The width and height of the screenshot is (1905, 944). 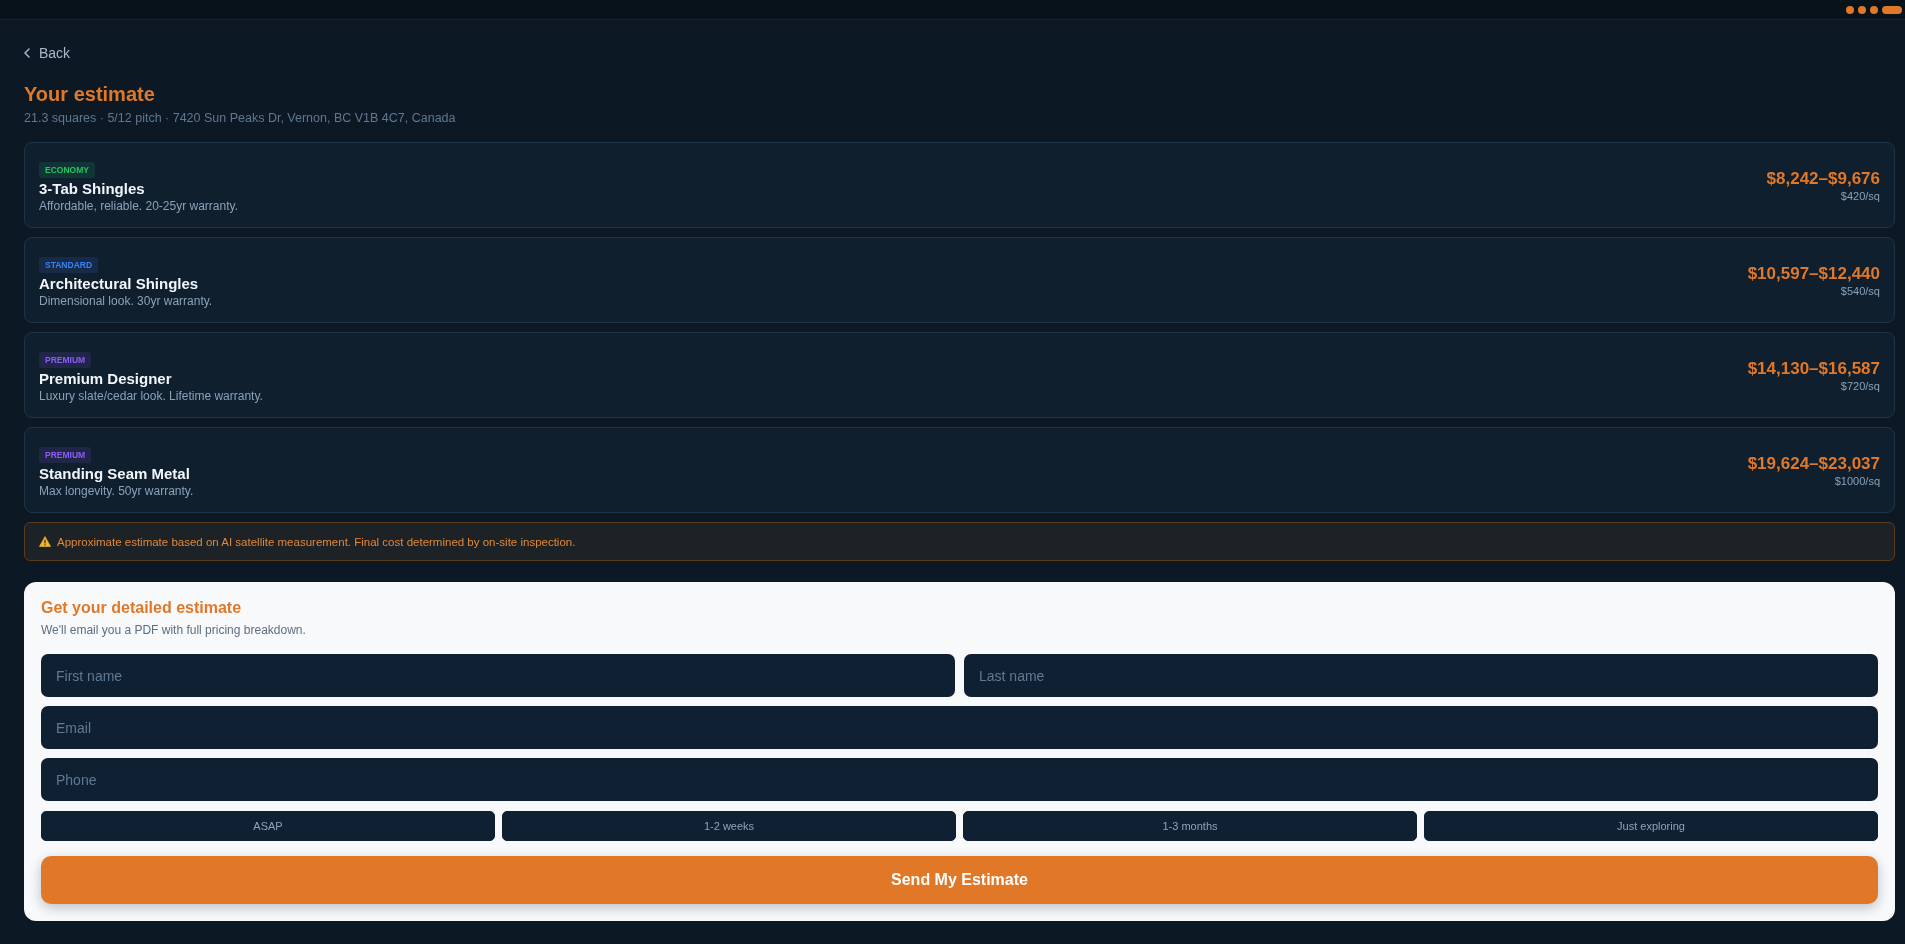 I want to click on price-range: $19,624–$23,037, so click(x=1813, y=464).